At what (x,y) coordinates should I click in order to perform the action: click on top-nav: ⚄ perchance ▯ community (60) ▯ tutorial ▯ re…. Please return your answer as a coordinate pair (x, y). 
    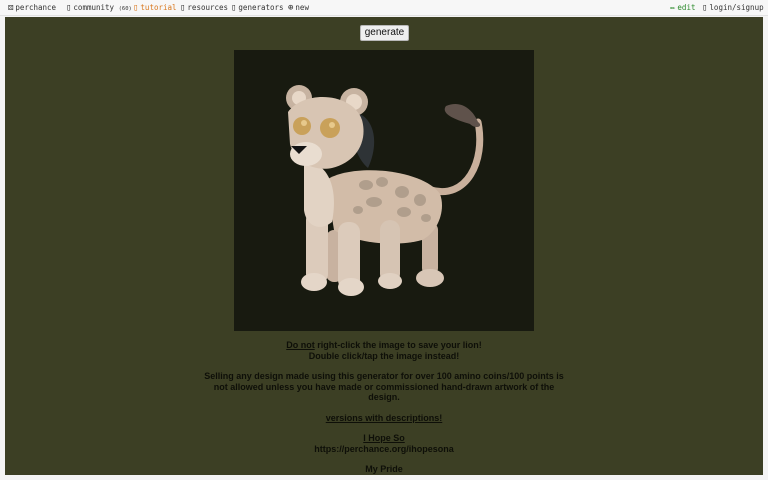
    Looking at the image, I should click on (384, 8).